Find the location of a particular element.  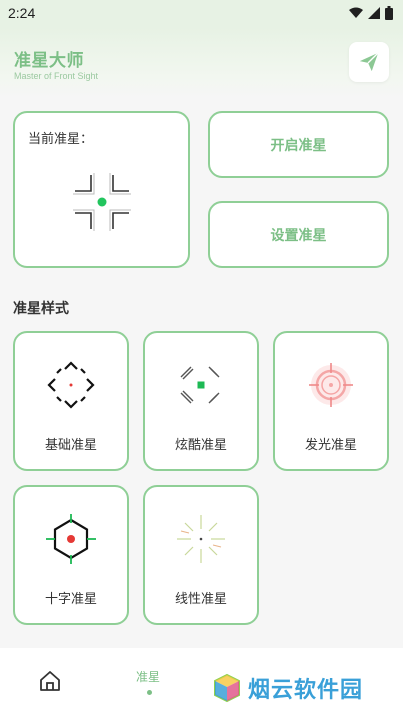

paper-plane-icon is located at coordinates (369, 62).